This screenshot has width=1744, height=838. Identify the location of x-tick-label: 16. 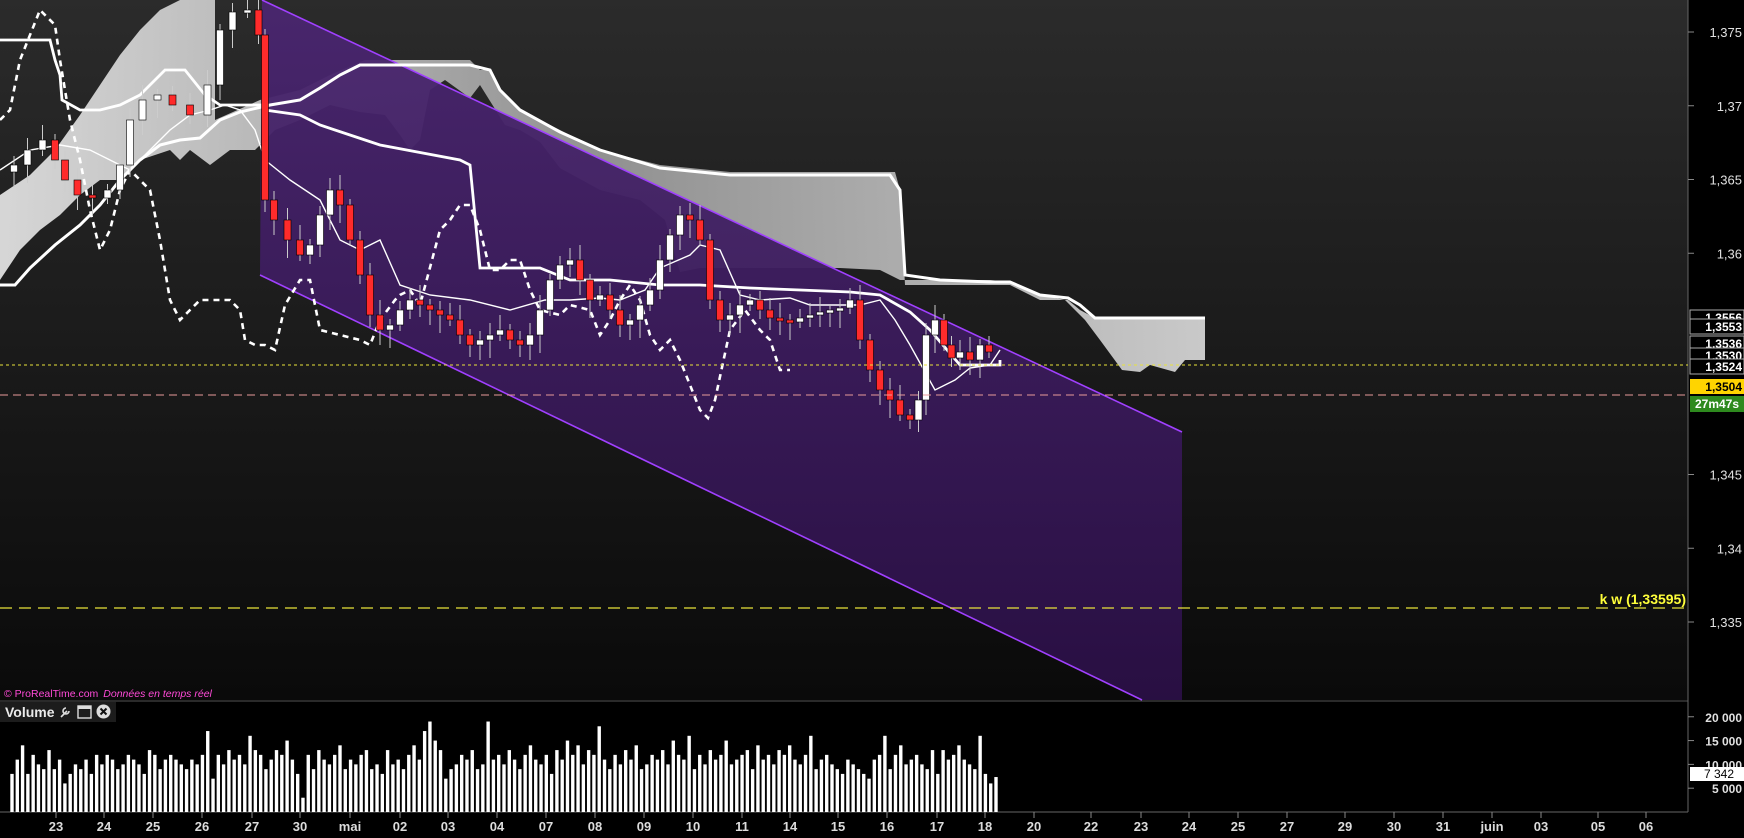
(887, 826).